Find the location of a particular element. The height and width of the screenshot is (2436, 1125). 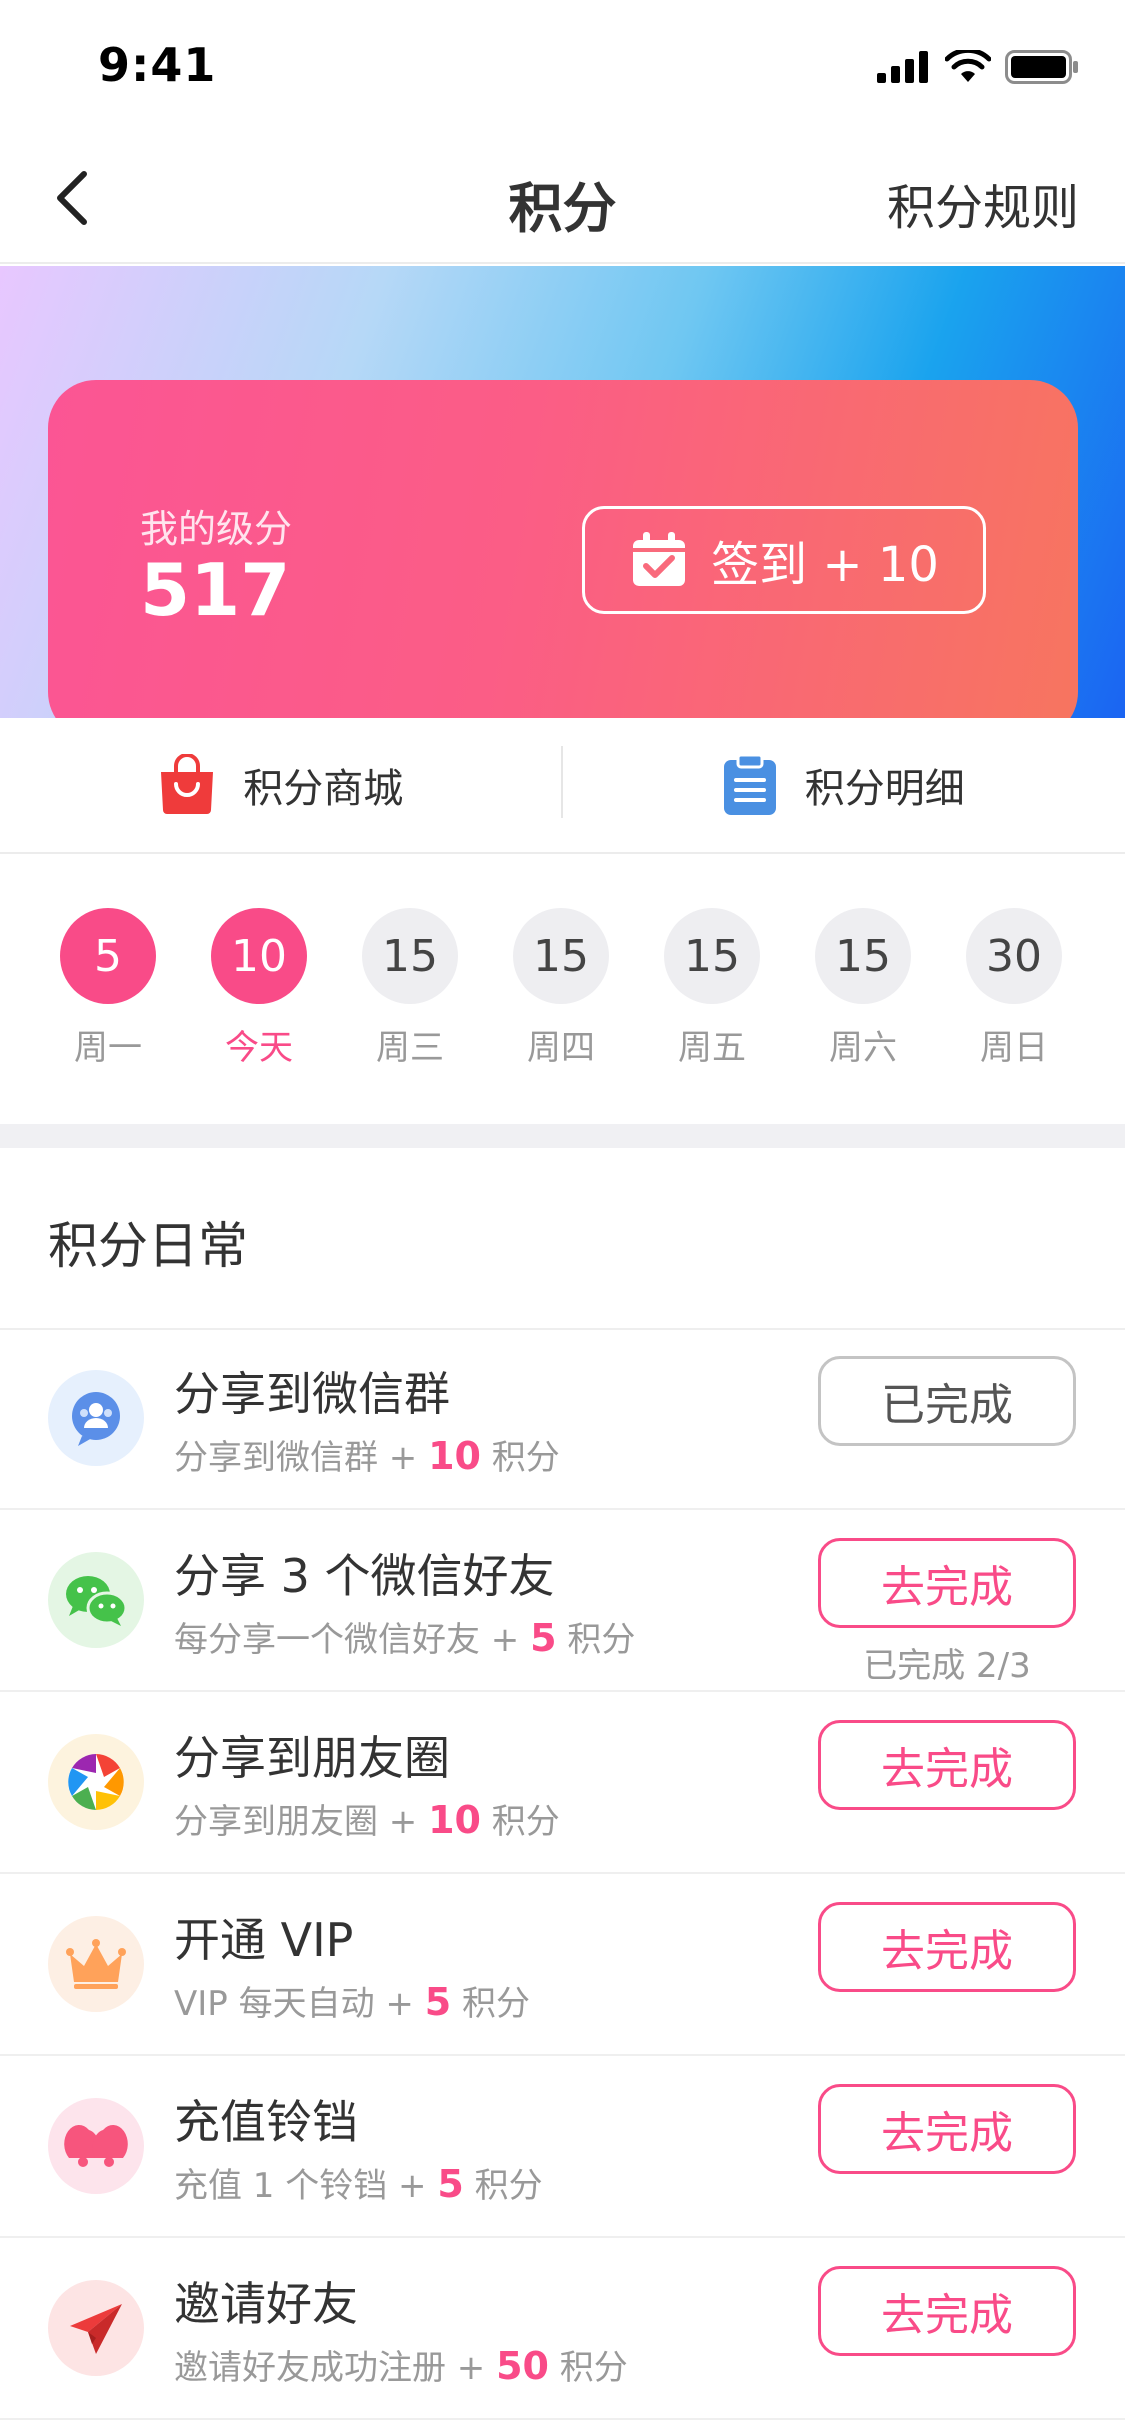

day-label: 周日 is located at coordinates (1014, 1048).